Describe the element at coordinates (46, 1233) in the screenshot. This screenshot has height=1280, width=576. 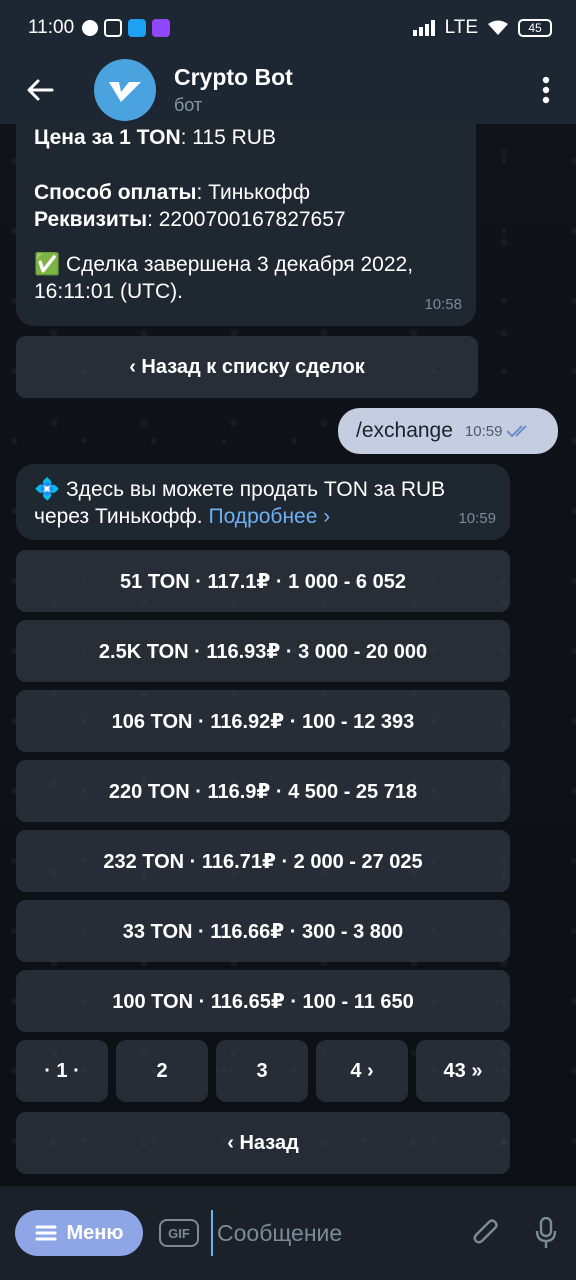
I see `menu-icon` at that location.